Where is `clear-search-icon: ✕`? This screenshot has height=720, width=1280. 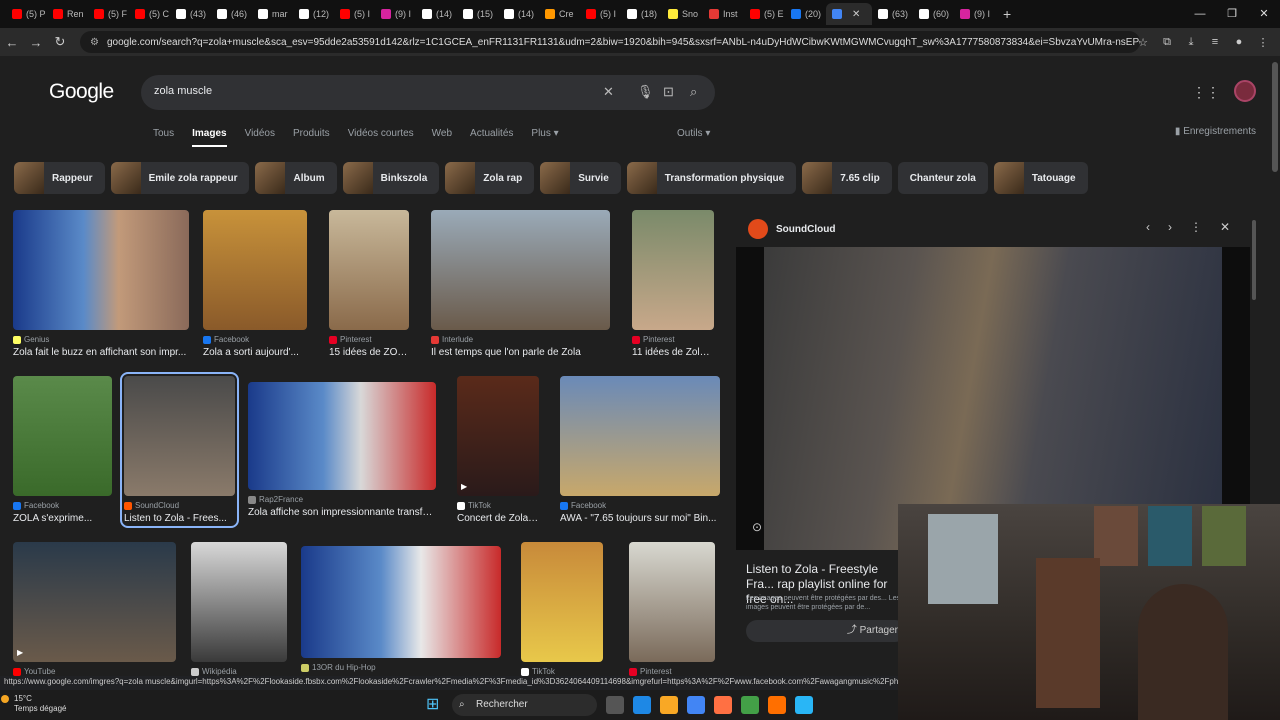 clear-search-icon: ✕ is located at coordinates (608, 92).